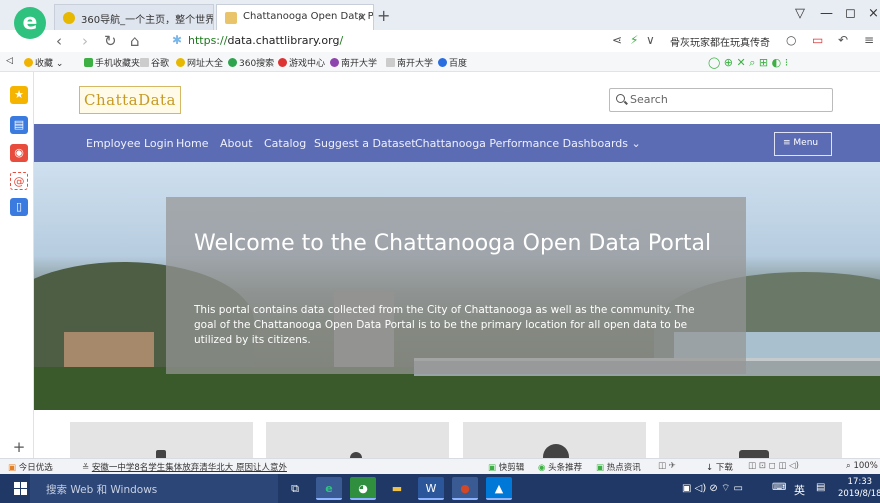  I want to click on weibo-icon: ◉, so click(19, 153).